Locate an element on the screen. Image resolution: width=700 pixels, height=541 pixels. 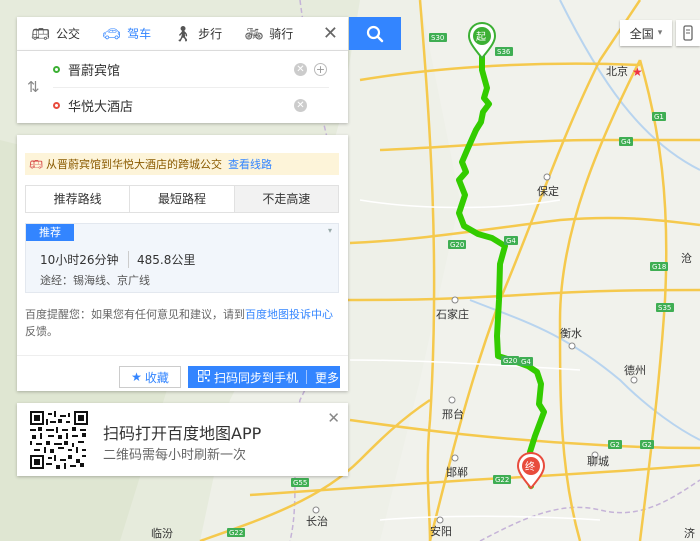
svg-text: 终 is located at coordinates (530, 466).